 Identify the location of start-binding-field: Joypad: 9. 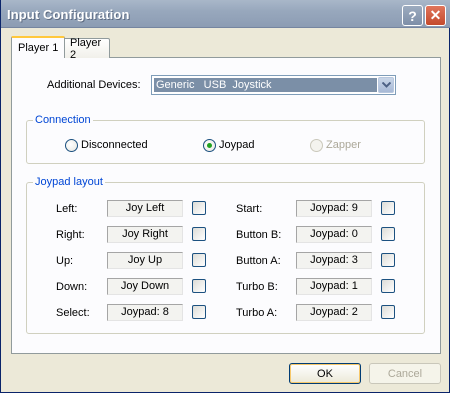
(334, 208).